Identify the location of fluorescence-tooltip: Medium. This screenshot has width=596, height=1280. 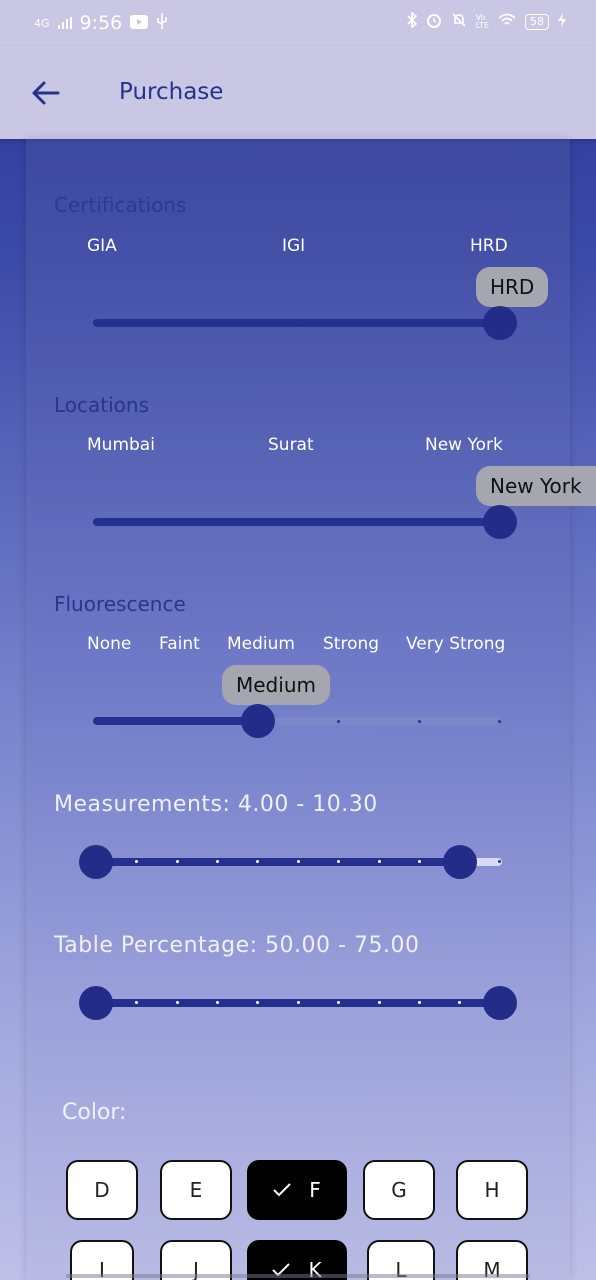
(276, 685).